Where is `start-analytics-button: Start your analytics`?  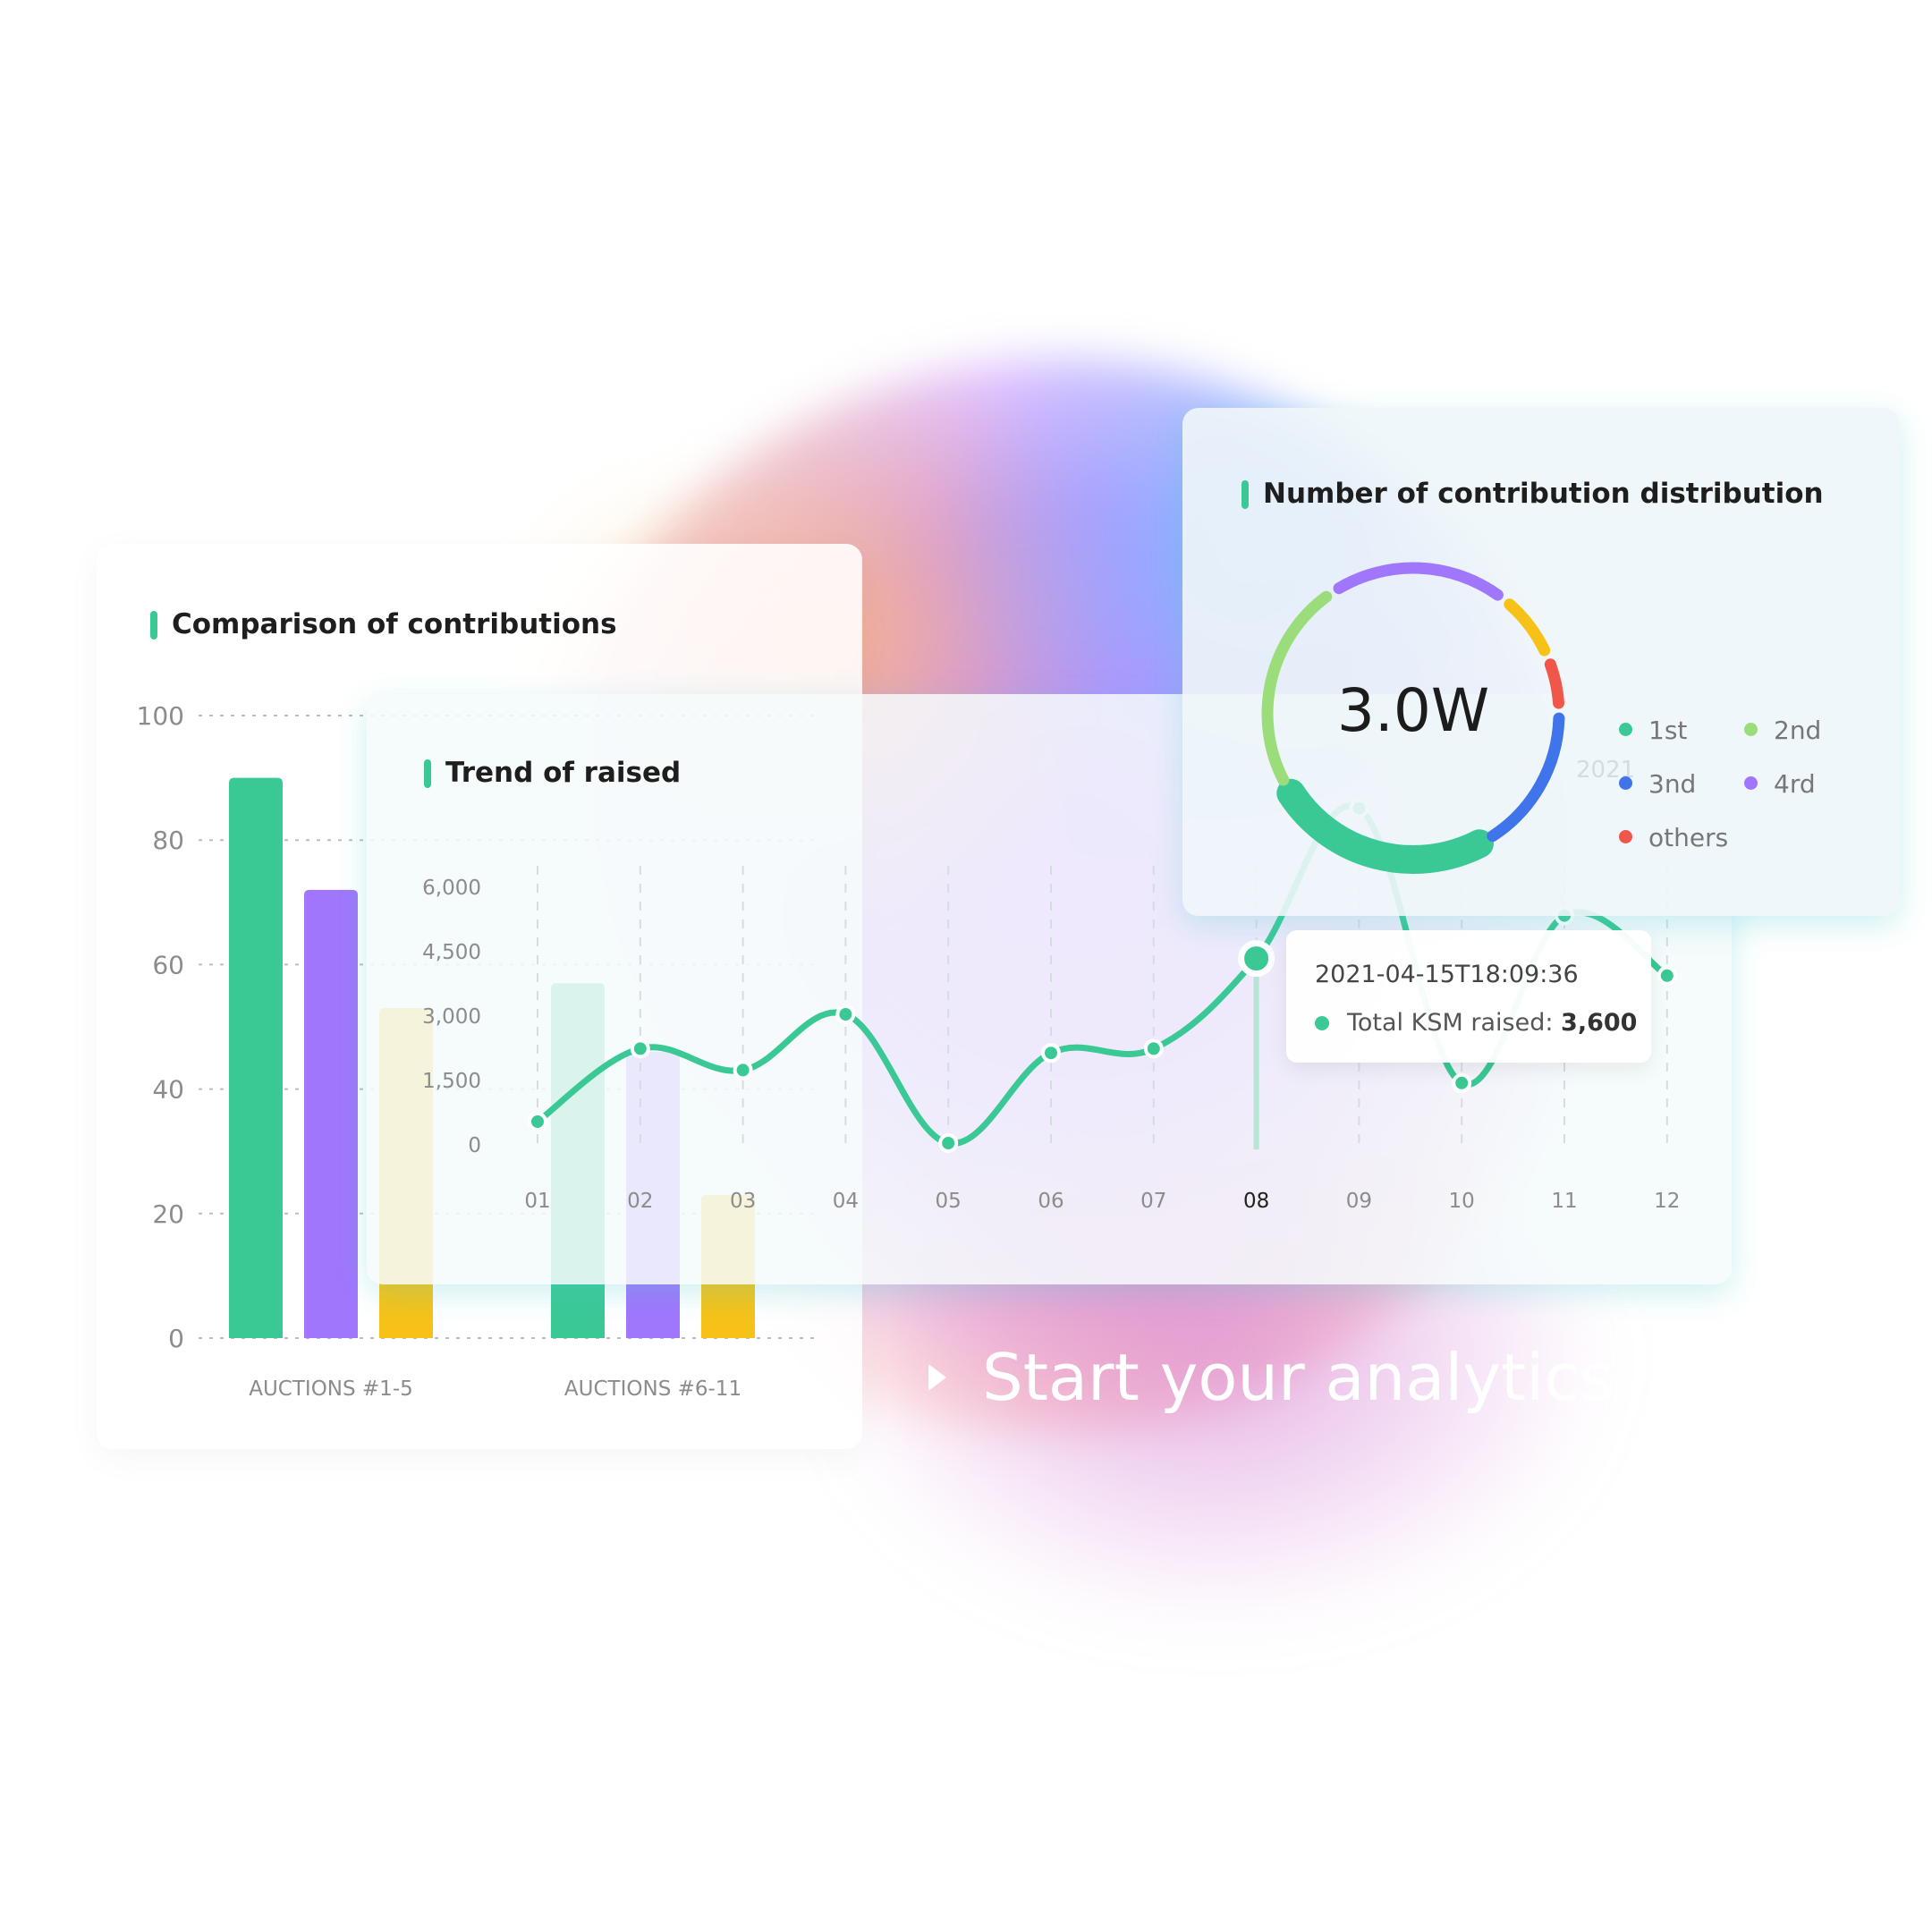 start-analytics-button: Start your analytics is located at coordinates (1270, 1377).